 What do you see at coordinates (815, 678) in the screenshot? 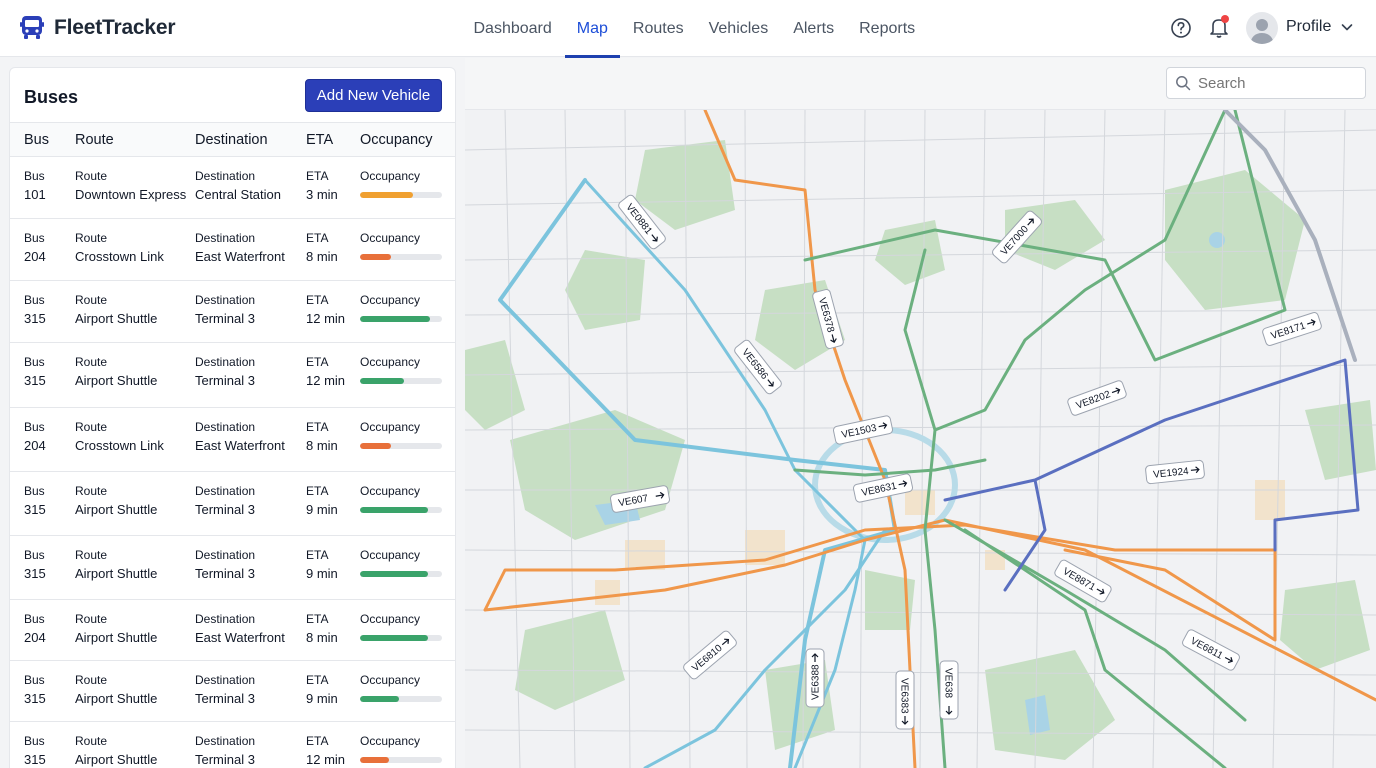
I see `vehicle-marker: VE6388` at bounding box center [815, 678].